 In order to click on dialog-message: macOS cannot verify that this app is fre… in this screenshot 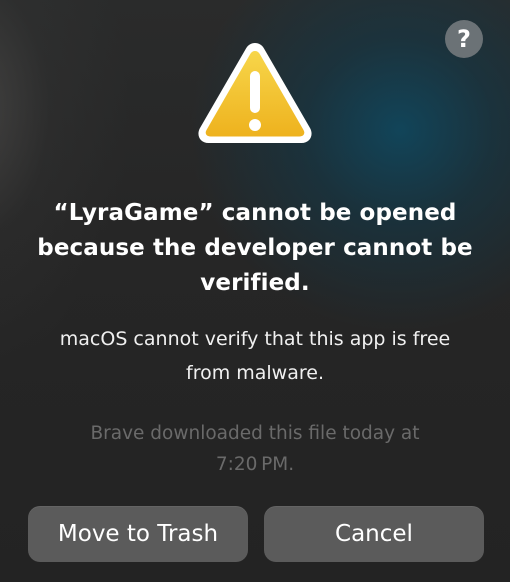, I will do `click(255, 356)`.